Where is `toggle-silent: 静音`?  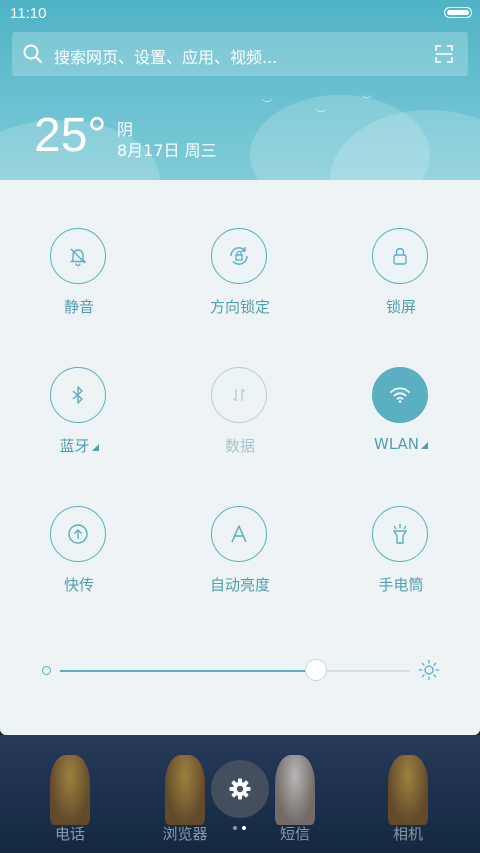
toggle-silent: 静音 is located at coordinates (79, 278).